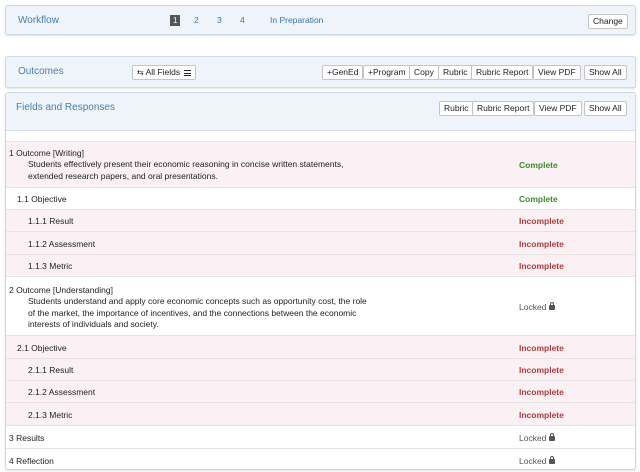 The image size is (640, 472). Describe the element at coordinates (62, 244) in the screenshot. I see `row-label: 1.1.2 Assessment` at that location.